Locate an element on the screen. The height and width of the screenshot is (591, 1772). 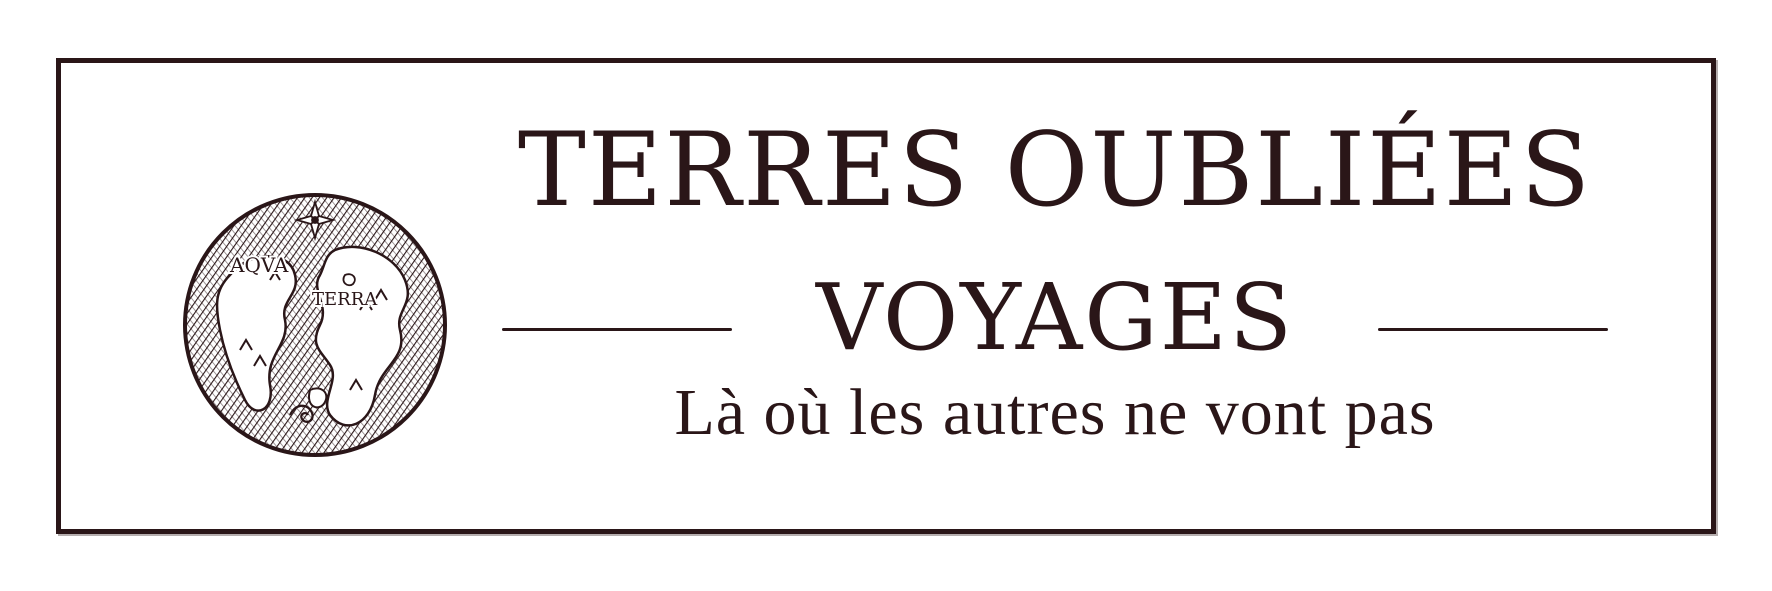
brand-tagline: Là où les autres ne vont pas is located at coordinates (1055, 412).